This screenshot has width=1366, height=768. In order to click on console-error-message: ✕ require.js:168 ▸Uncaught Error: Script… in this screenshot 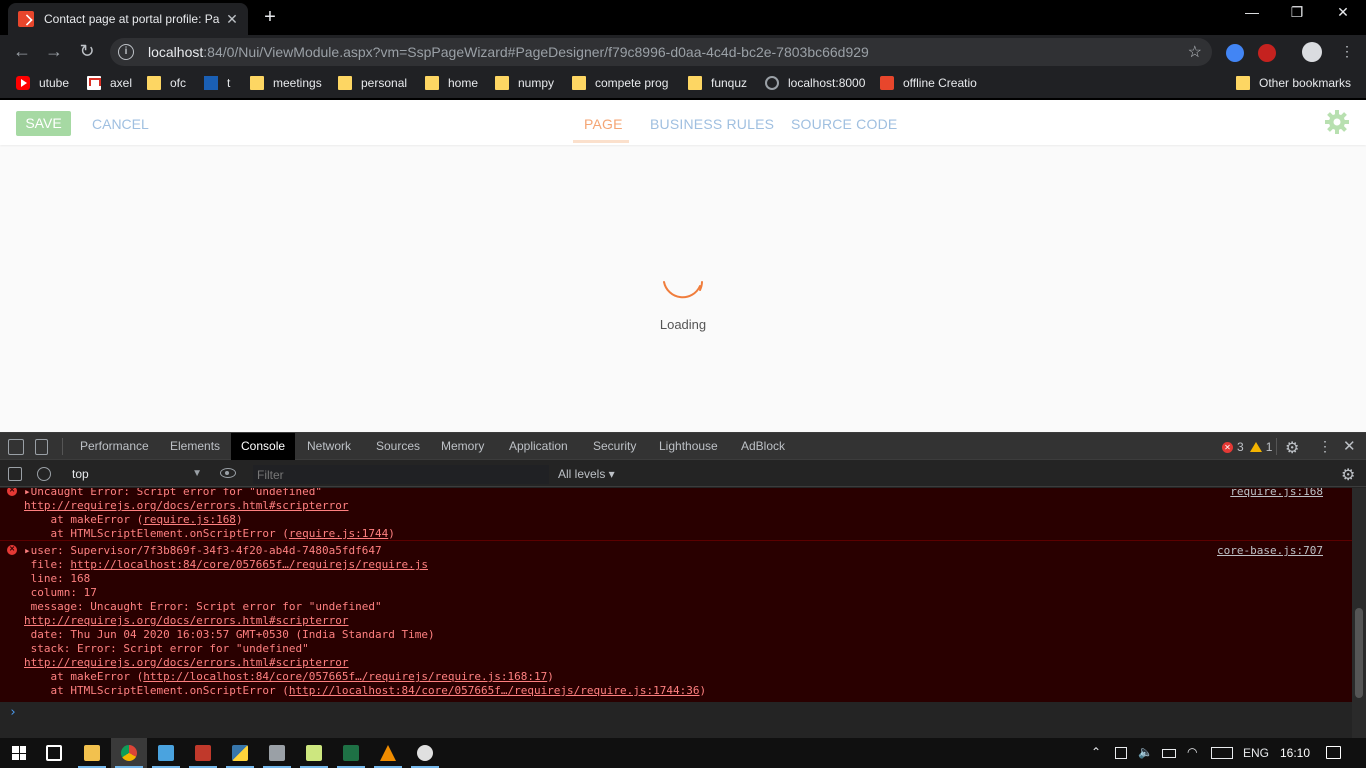, I will do `click(676, 514)`.